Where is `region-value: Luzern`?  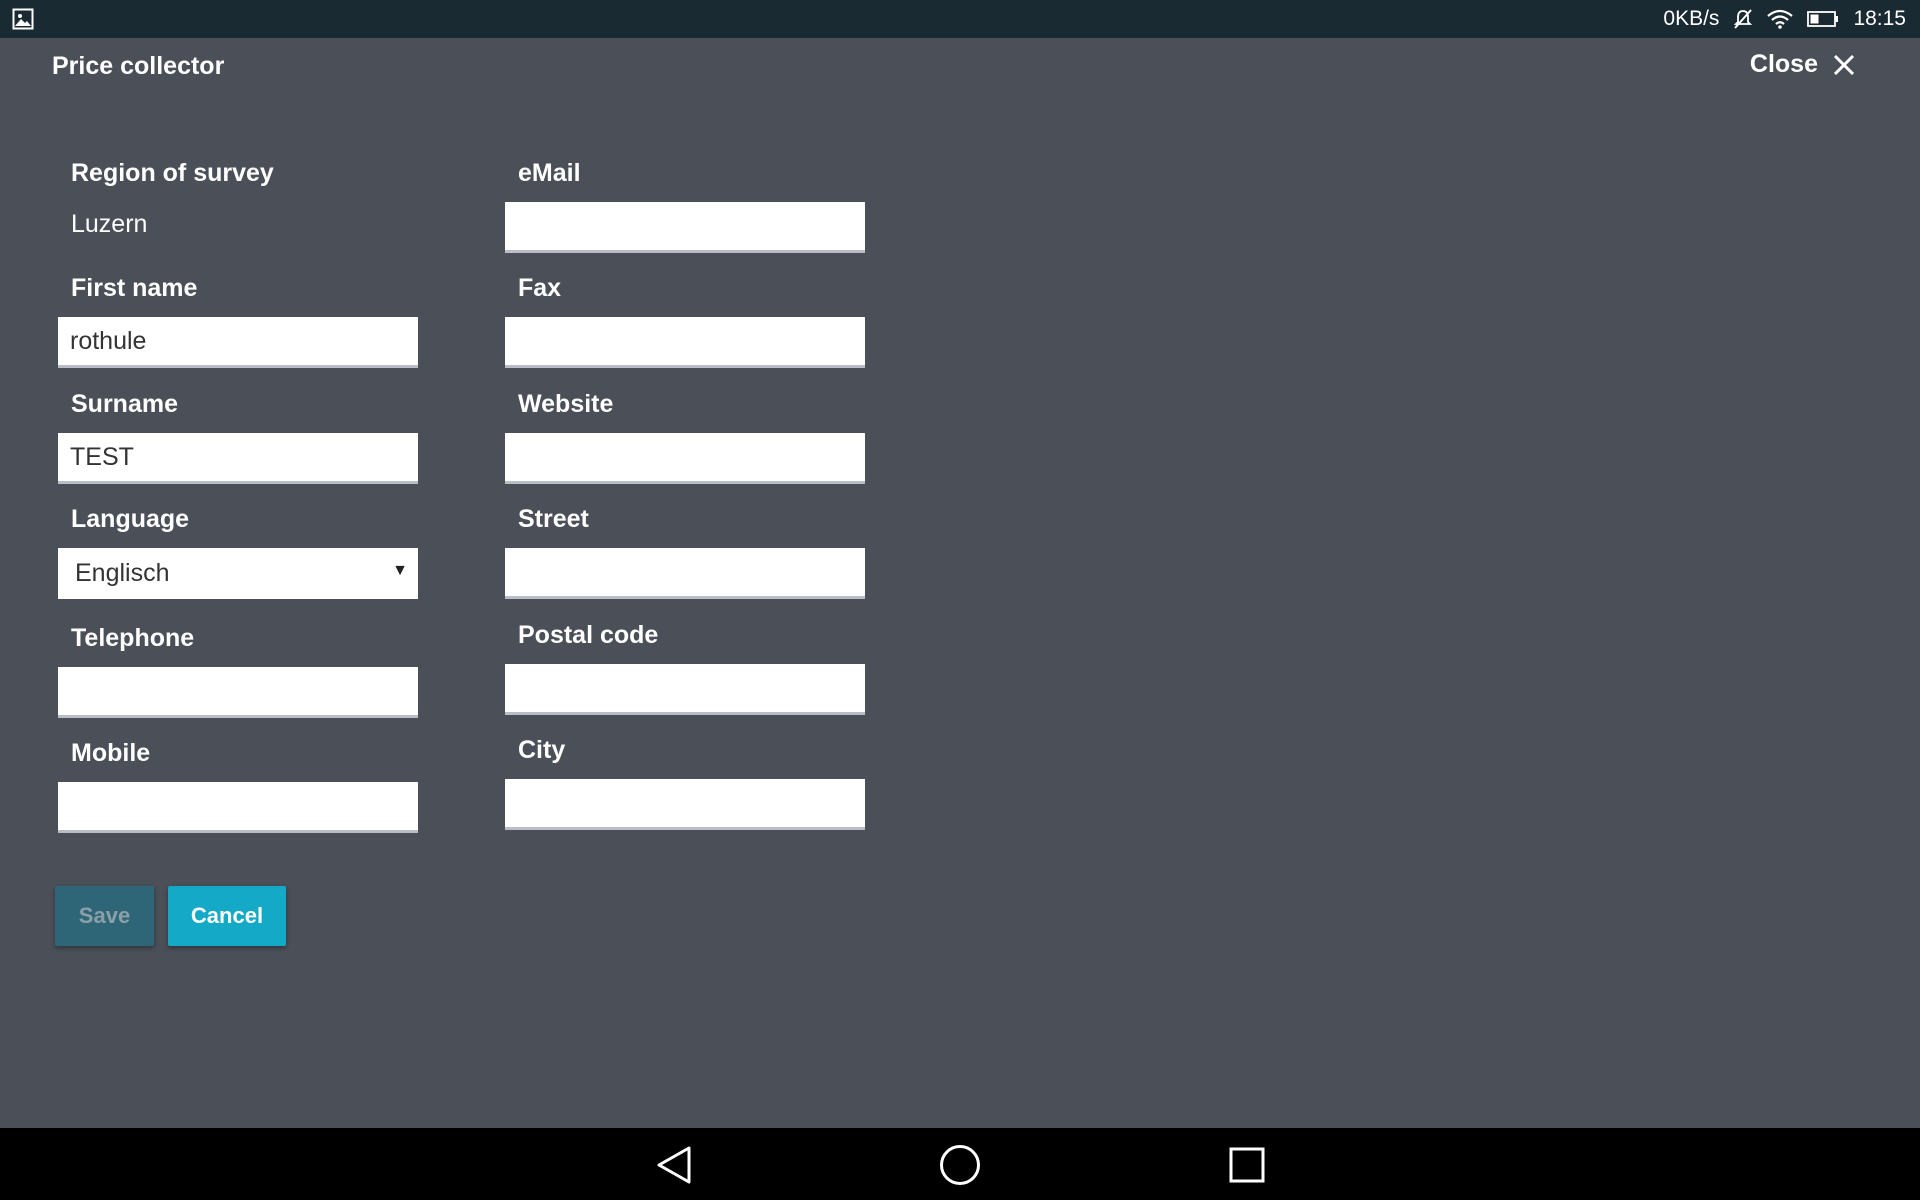
region-value: Luzern is located at coordinates (109, 224).